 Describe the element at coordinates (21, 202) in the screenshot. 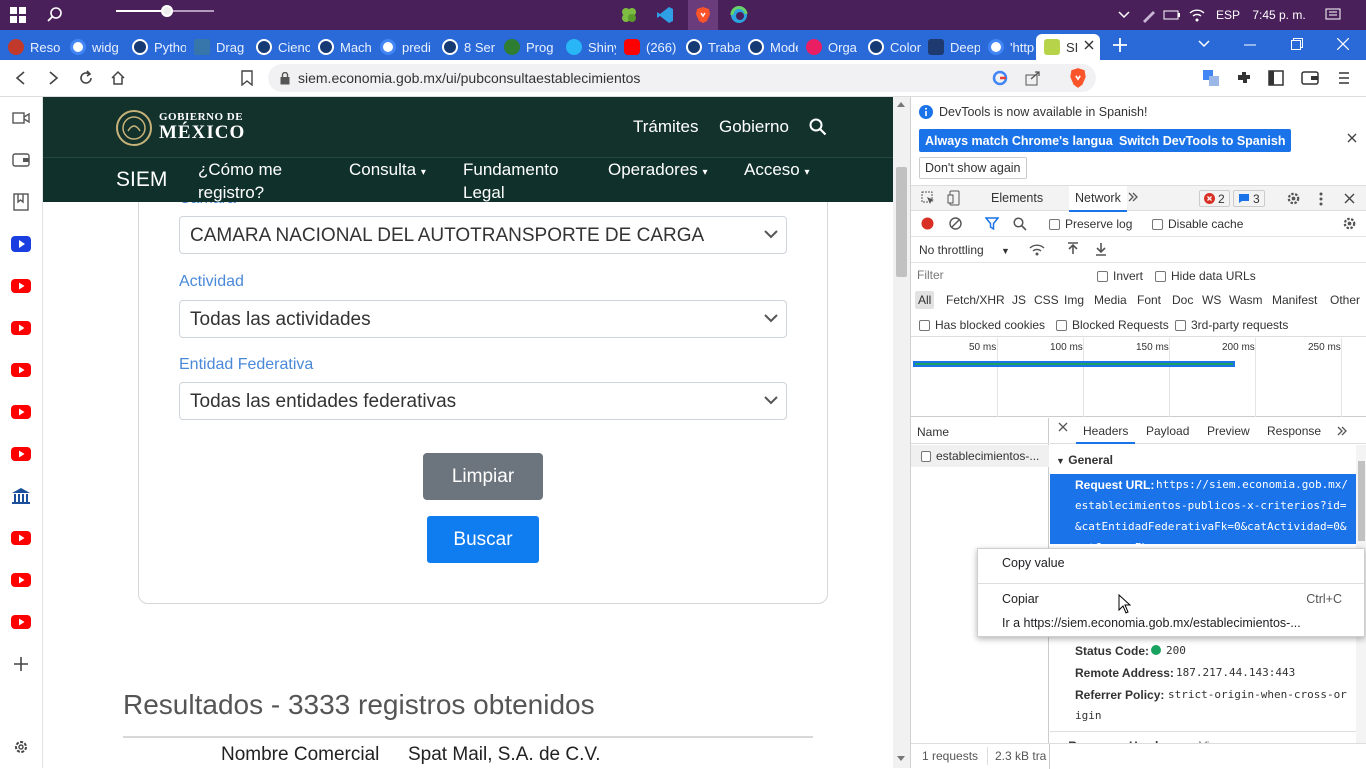

I see `reading-list-icon` at that location.